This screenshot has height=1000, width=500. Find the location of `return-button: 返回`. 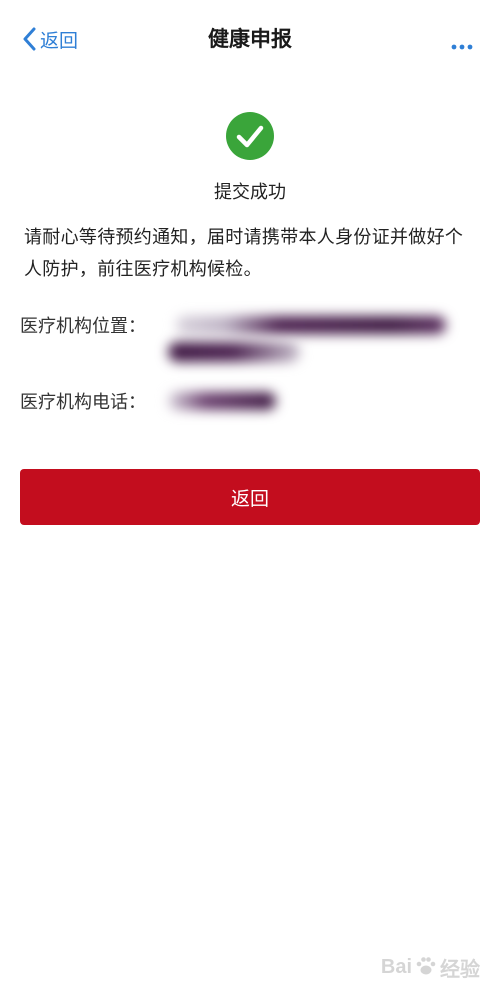

return-button: 返回 is located at coordinates (250, 497).